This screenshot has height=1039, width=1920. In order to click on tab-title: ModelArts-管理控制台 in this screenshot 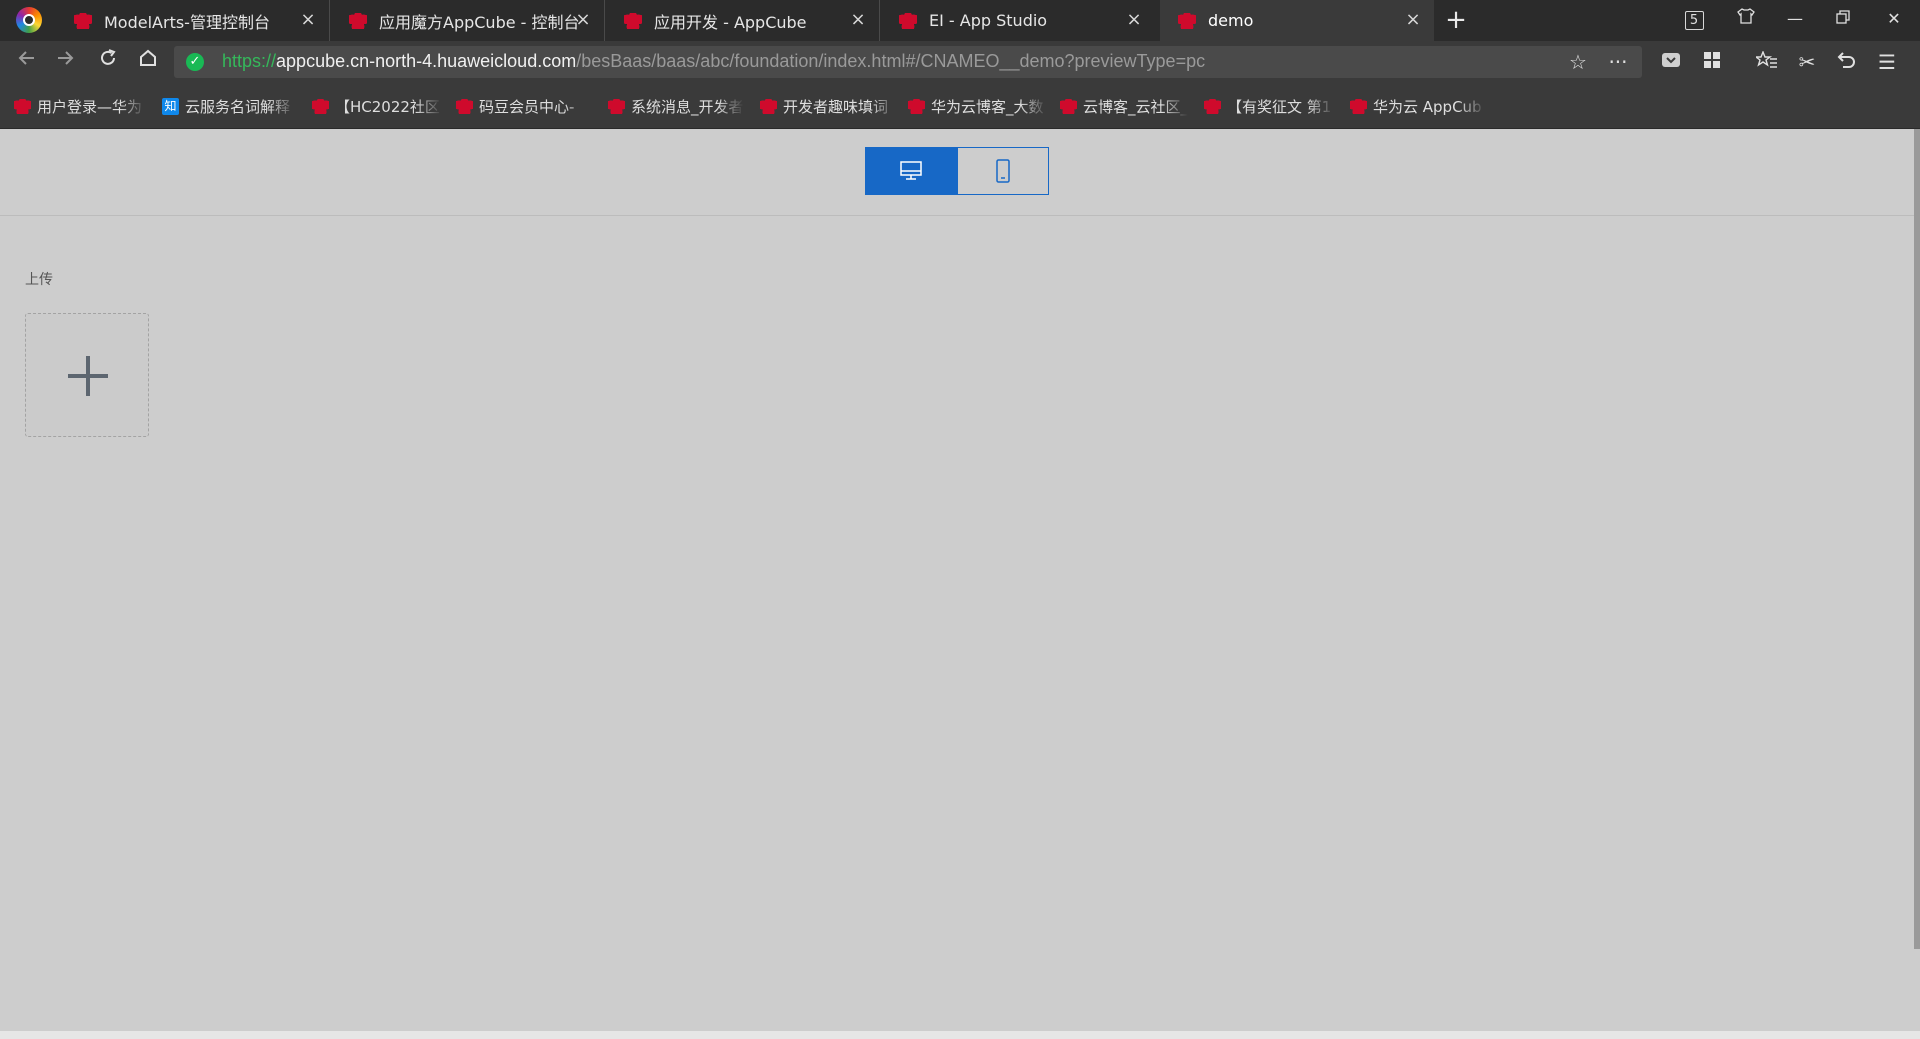, I will do `click(187, 22)`.